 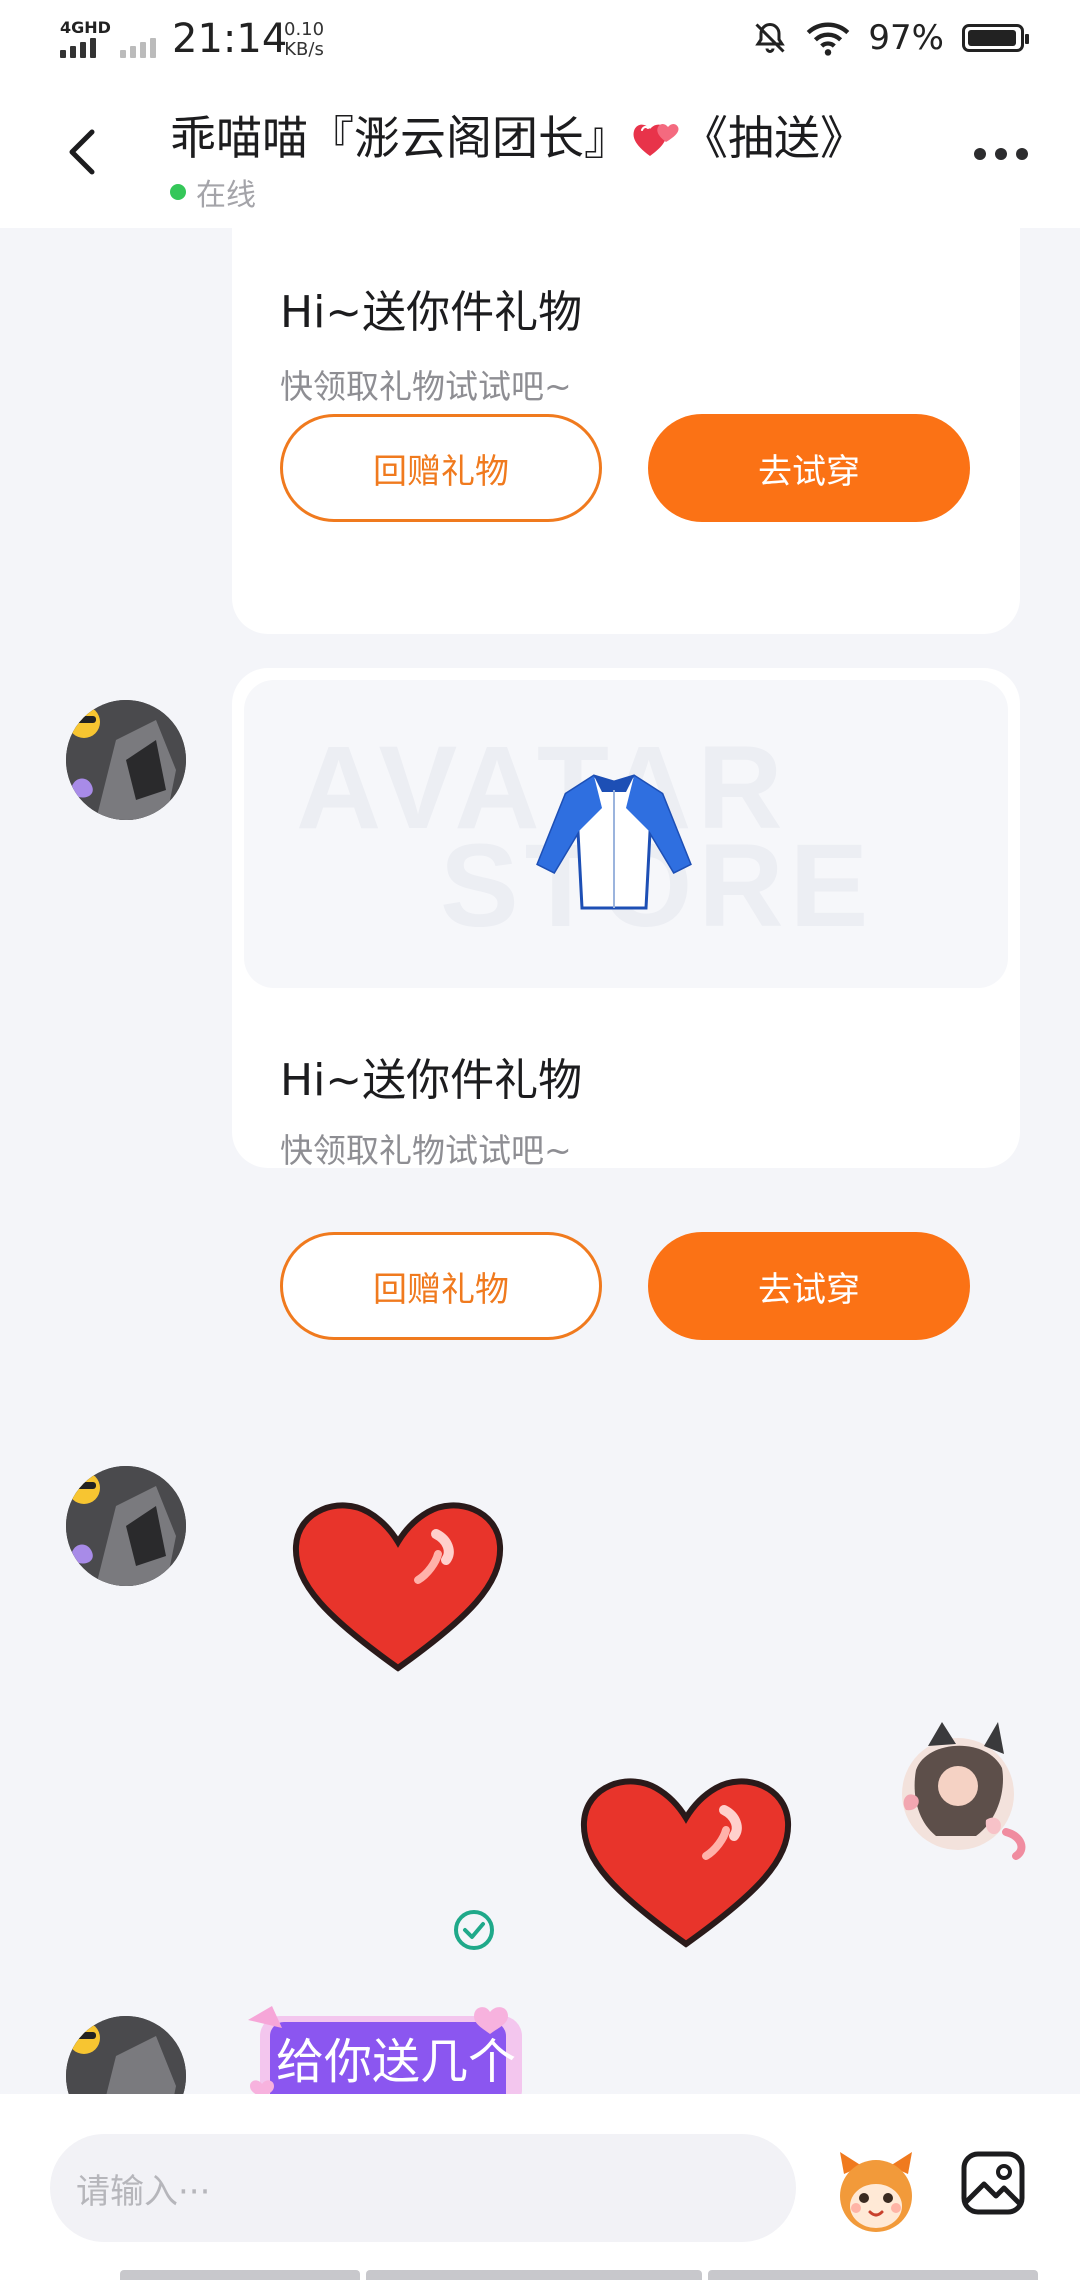 What do you see at coordinates (230, 39) in the screenshot?
I see `clock: 21:14` at bounding box center [230, 39].